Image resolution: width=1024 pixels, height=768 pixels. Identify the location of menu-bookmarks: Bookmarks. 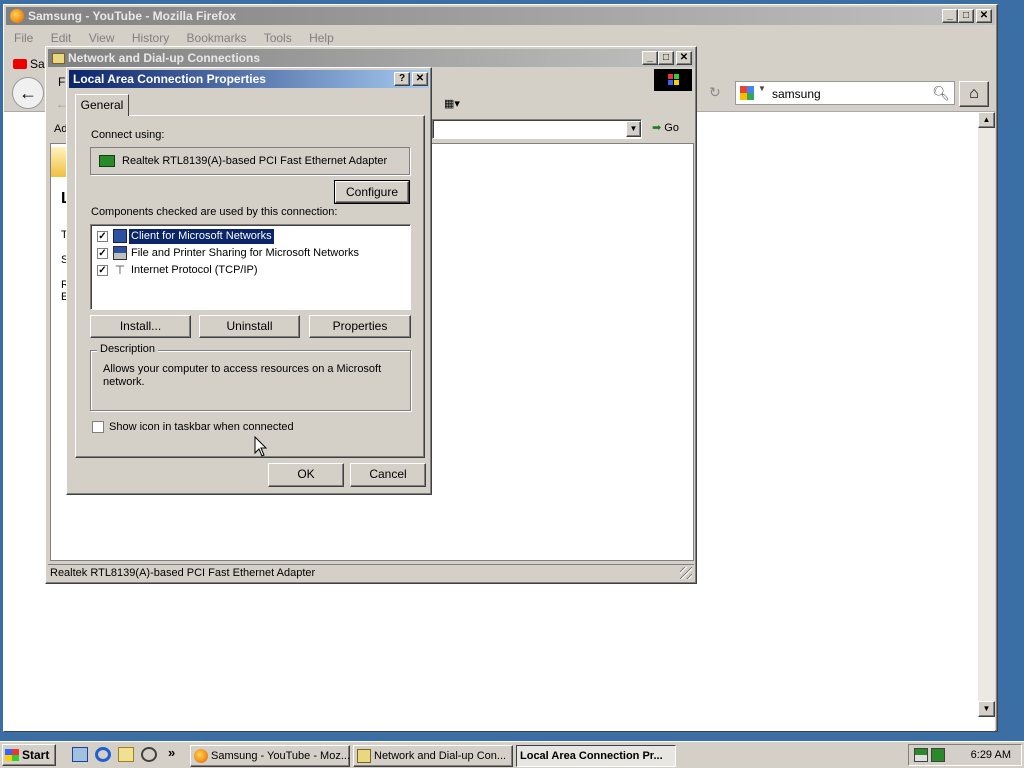
(217, 38).